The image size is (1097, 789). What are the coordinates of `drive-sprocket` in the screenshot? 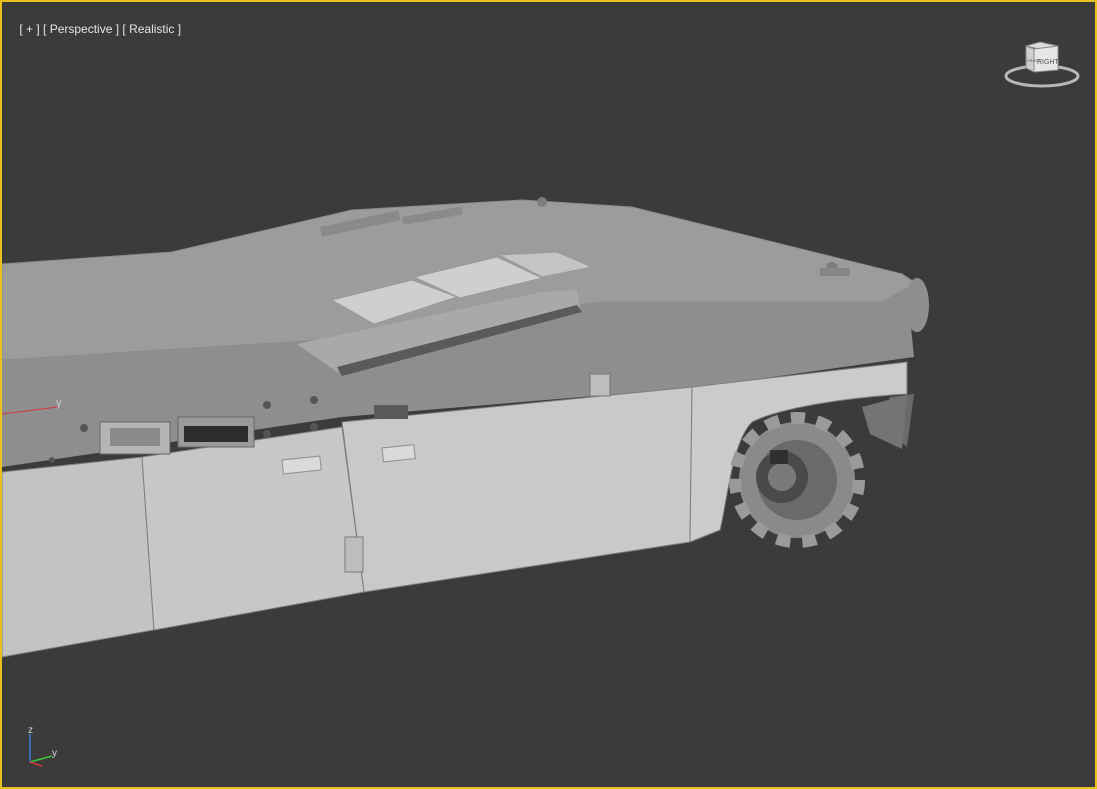 It's located at (797, 480).